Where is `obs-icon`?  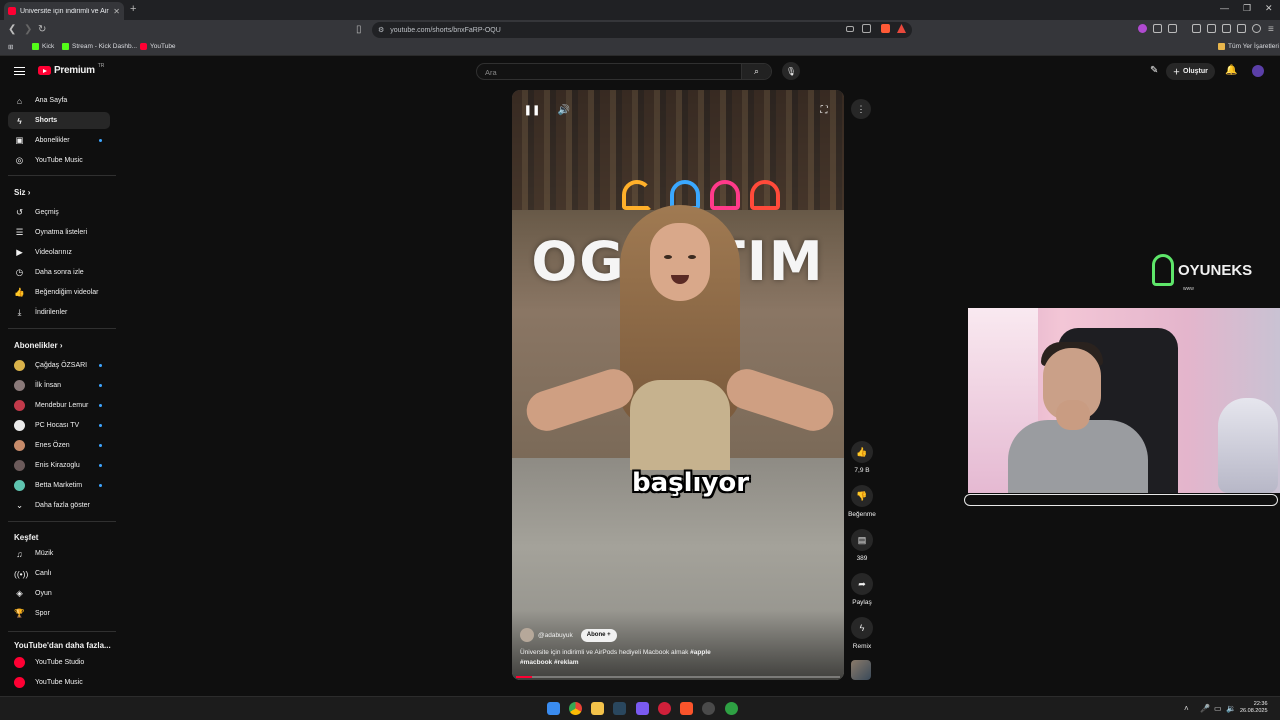
obs-icon is located at coordinates (708, 708).